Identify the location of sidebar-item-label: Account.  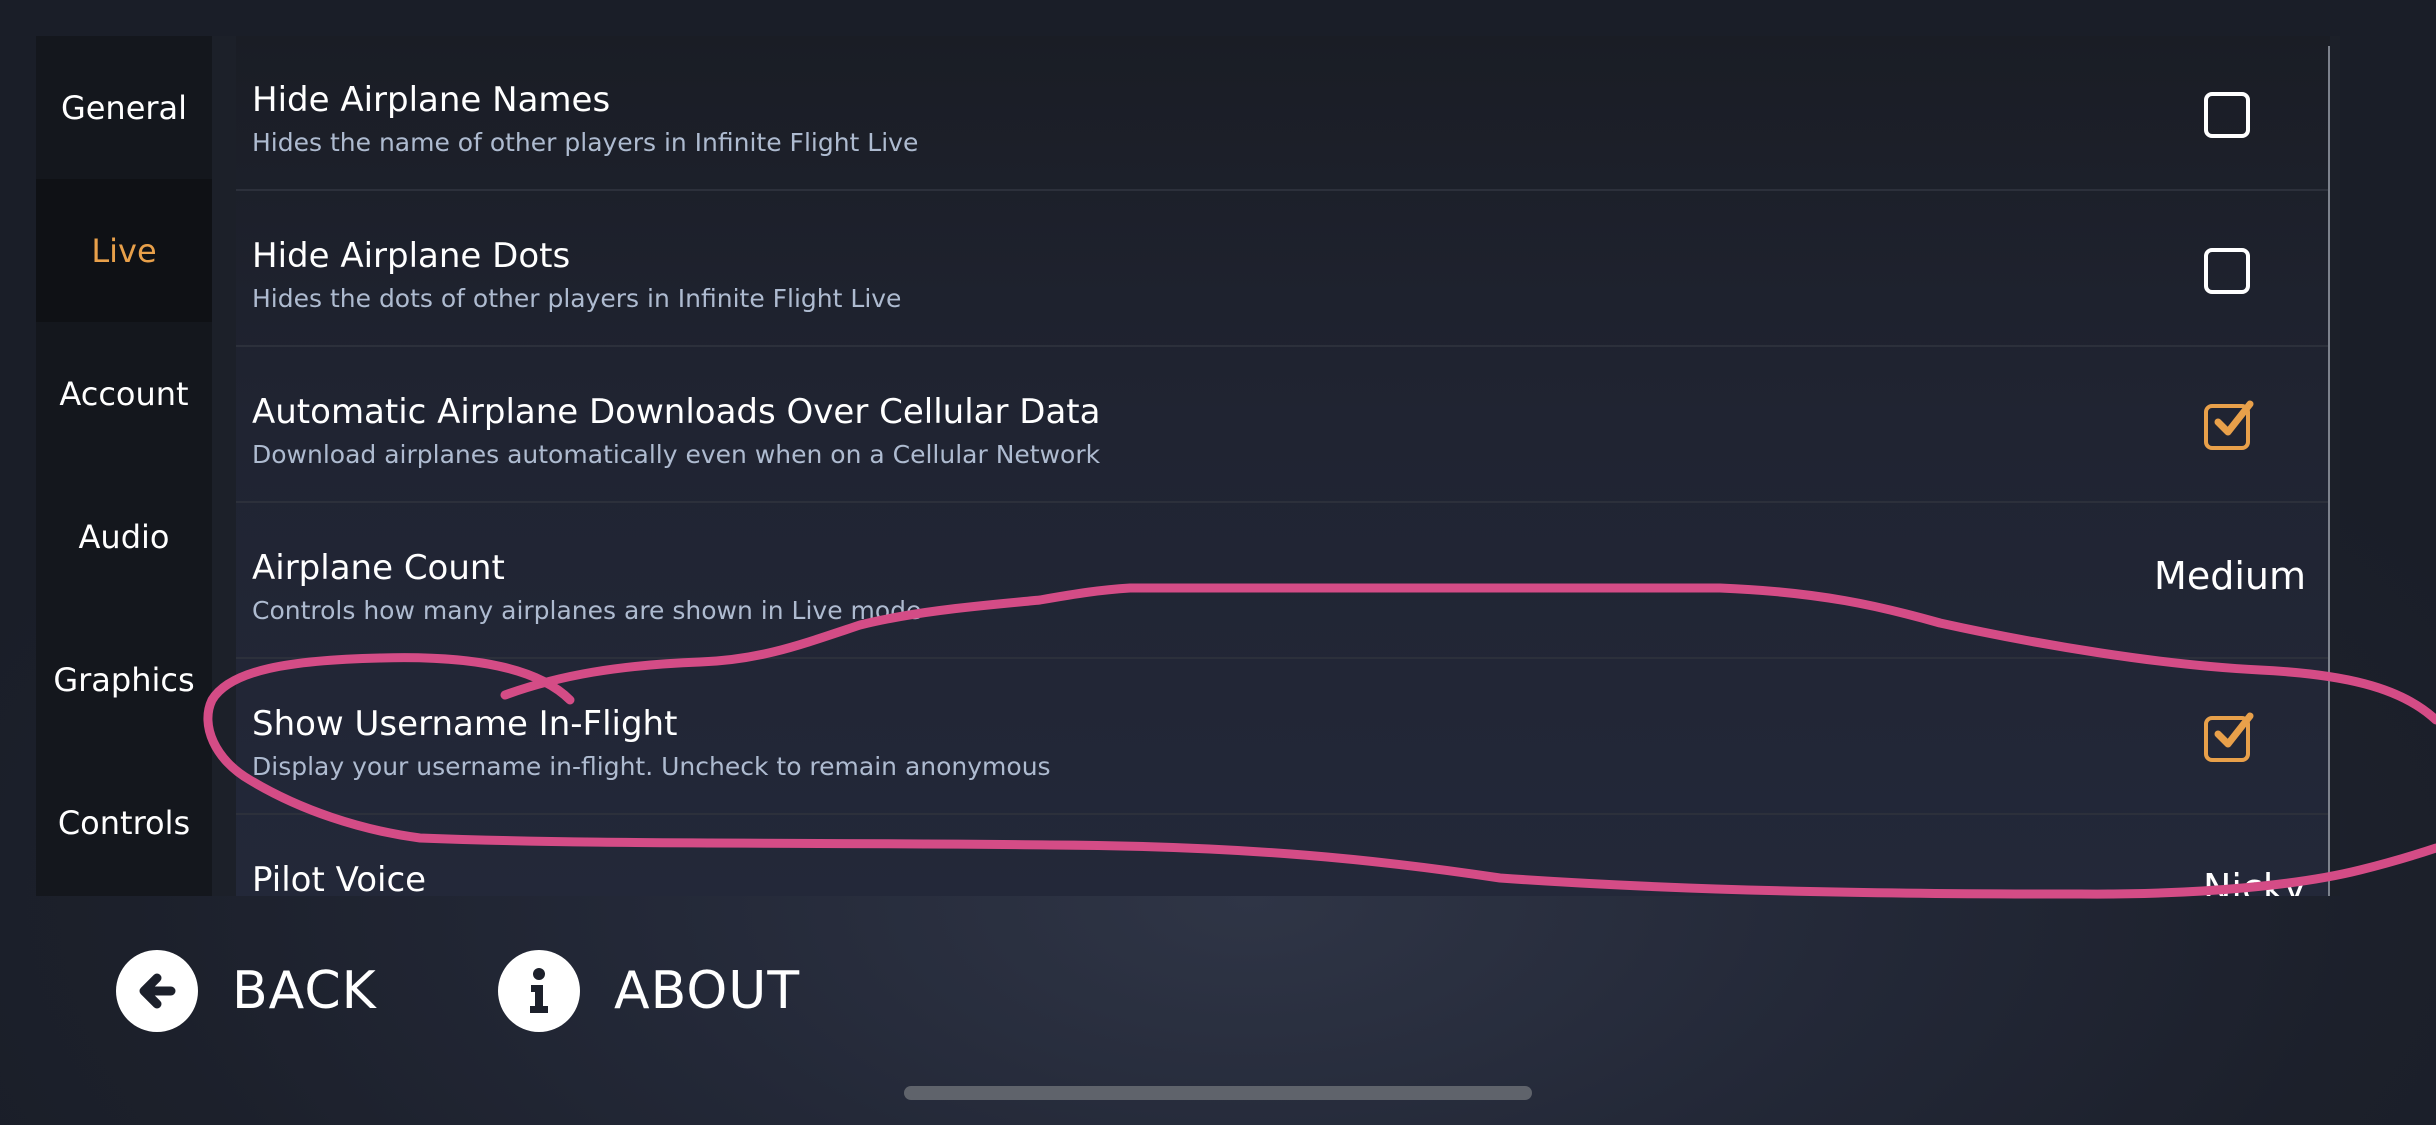
(124, 393).